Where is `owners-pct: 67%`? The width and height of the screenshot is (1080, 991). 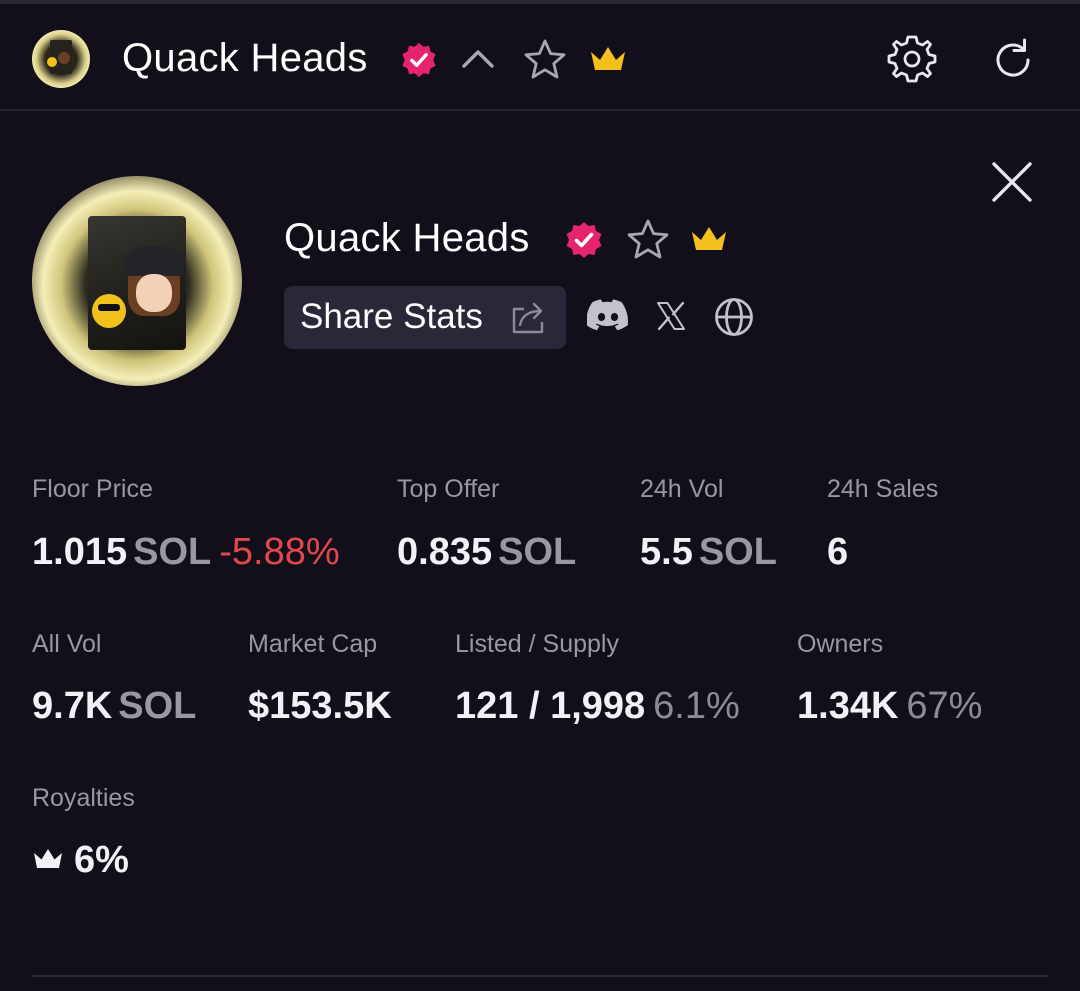 owners-pct: 67% is located at coordinates (944, 706).